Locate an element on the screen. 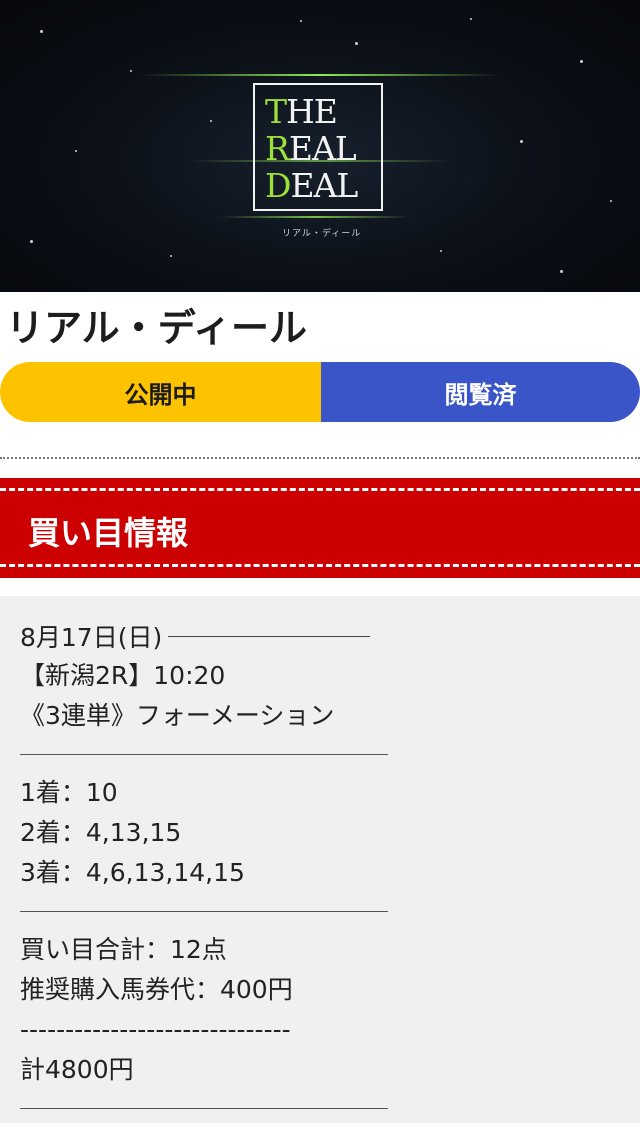  brand-logo: THE REAL DEAL is located at coordinates (318, 147).